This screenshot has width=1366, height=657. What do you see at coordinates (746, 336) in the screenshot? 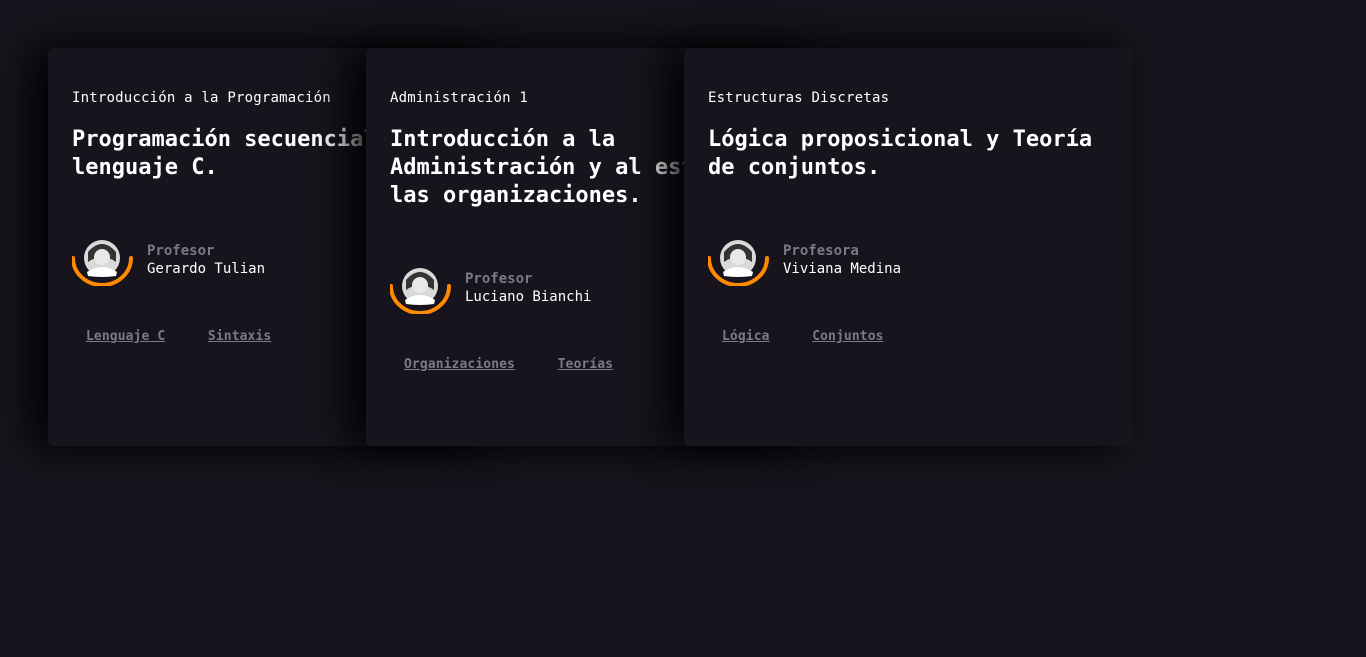
I see `tag-link: Lógica` at bounding box center [746, 336].